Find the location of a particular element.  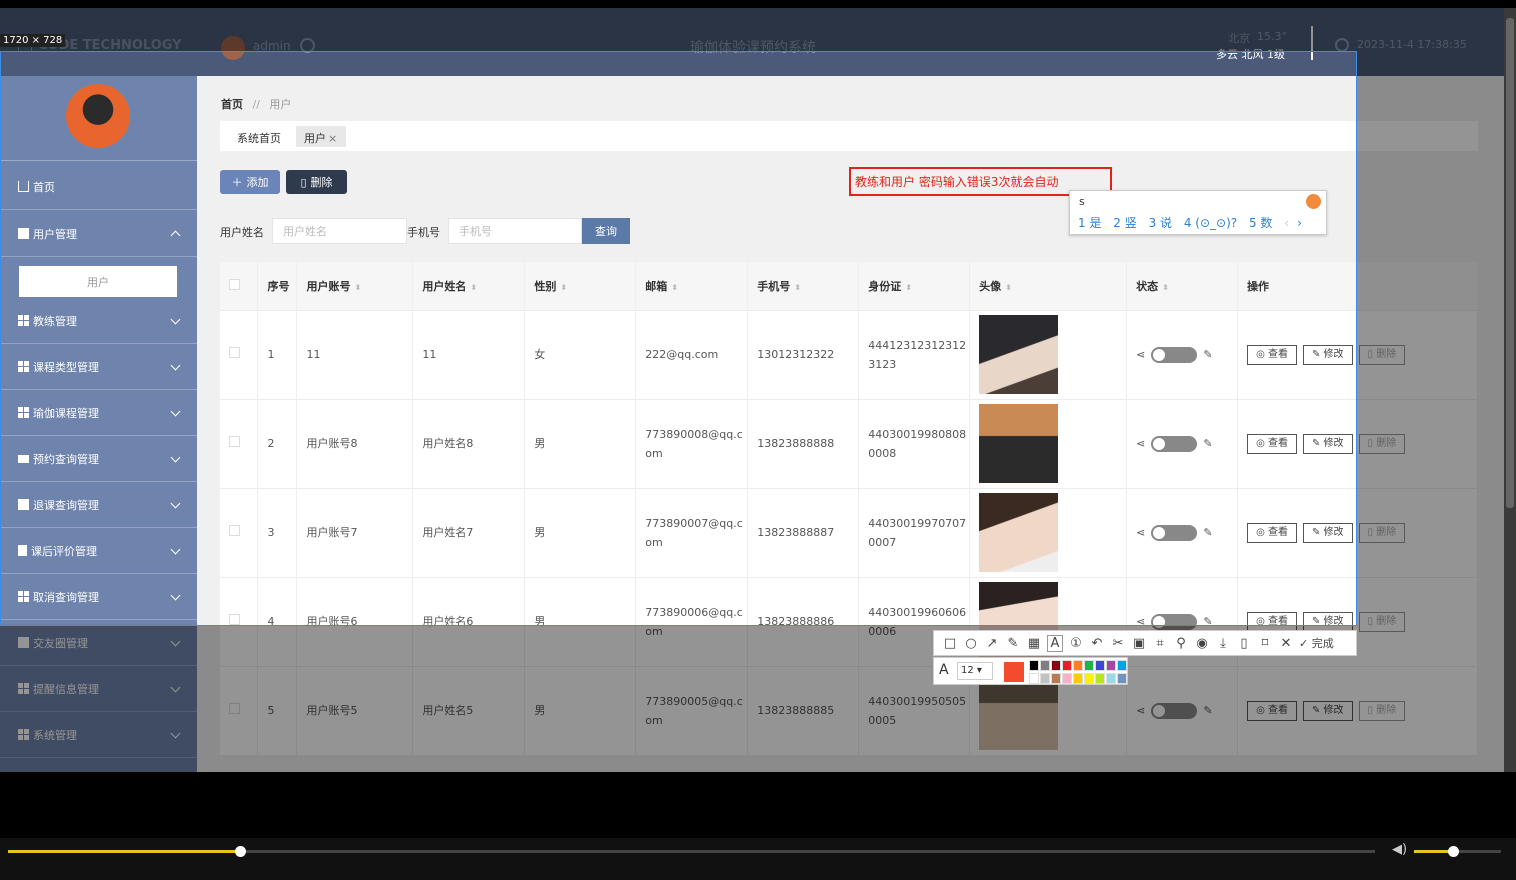

selected-color-swatch is located at coordinates (1014, 672).